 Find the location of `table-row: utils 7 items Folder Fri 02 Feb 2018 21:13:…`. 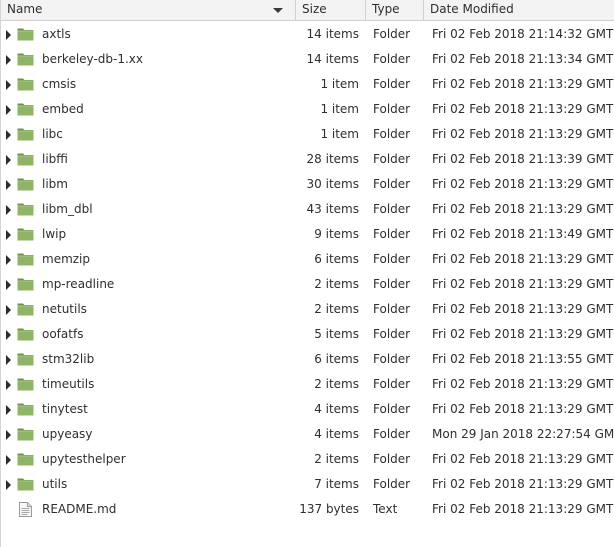

table-row: utils 7 items Folder Fri 02 Feb 2018 21:13:… is located at coordinates (307, 484).